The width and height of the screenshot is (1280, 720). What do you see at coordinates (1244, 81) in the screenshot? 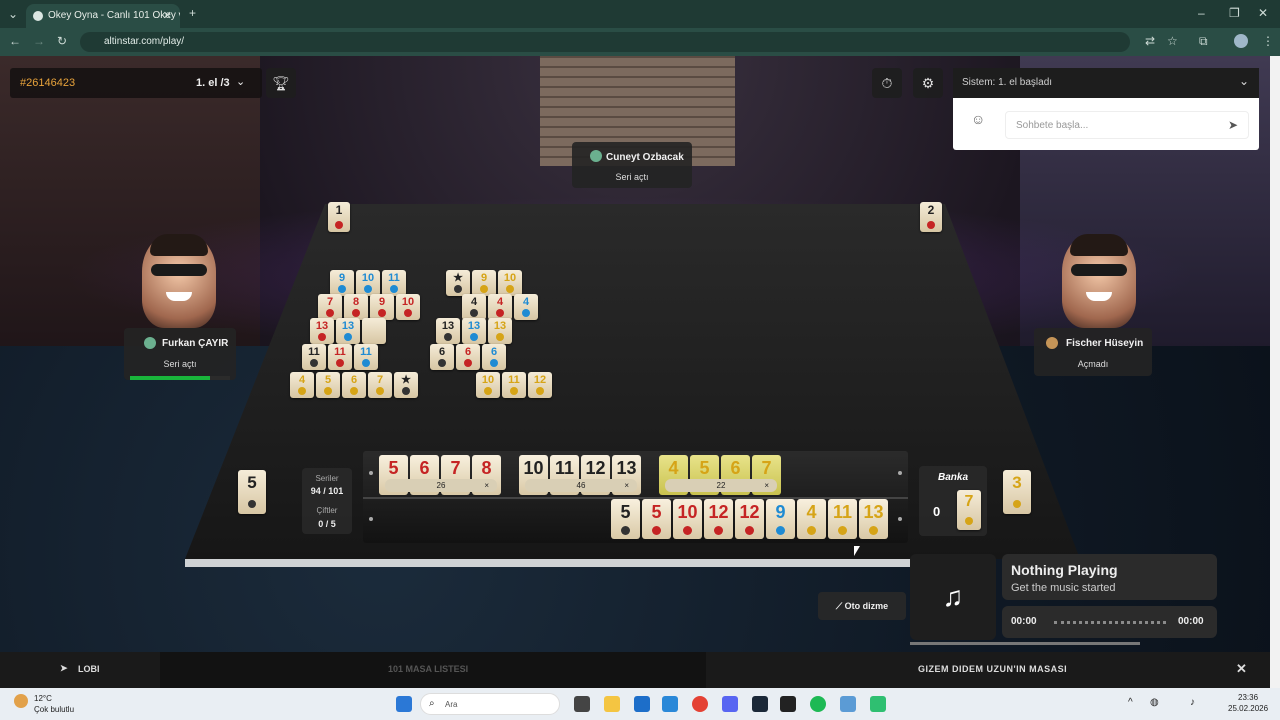
I see `chat-collapse-icon: ⌄` at bounding box center [1244, 81].